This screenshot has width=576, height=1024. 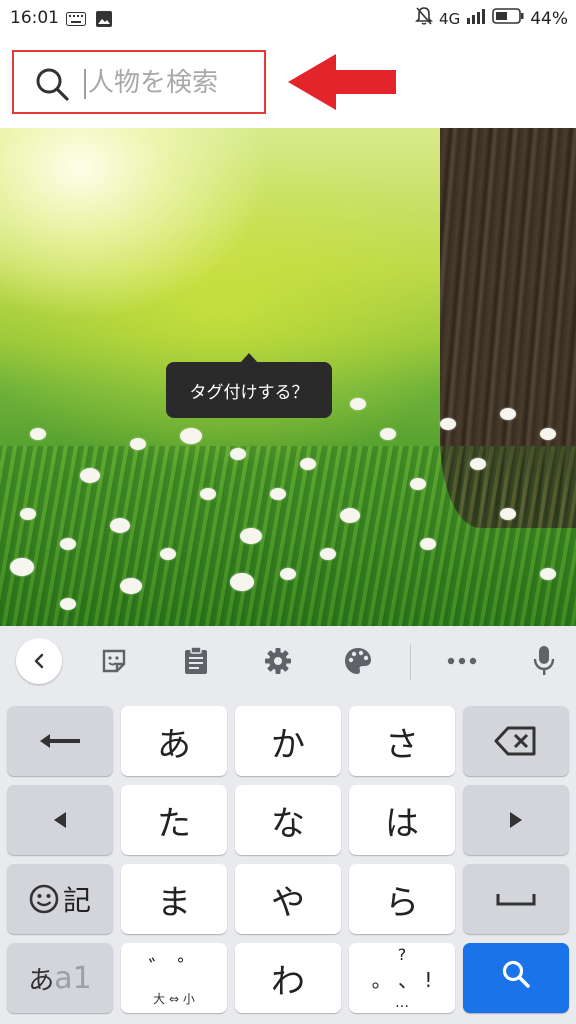 What do you see at coordinates (516, 820) in the screenshot?
I see `cursor-right-key` at bounding box center [516, 820].